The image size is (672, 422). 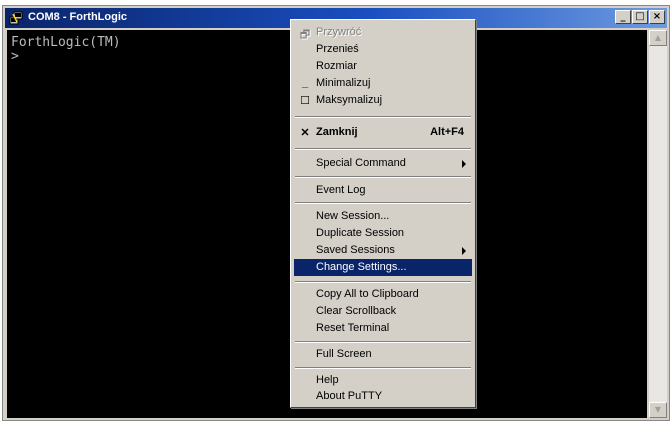 I want to click on menu-item-size: Rozmiar, so click(x=383, y=66).